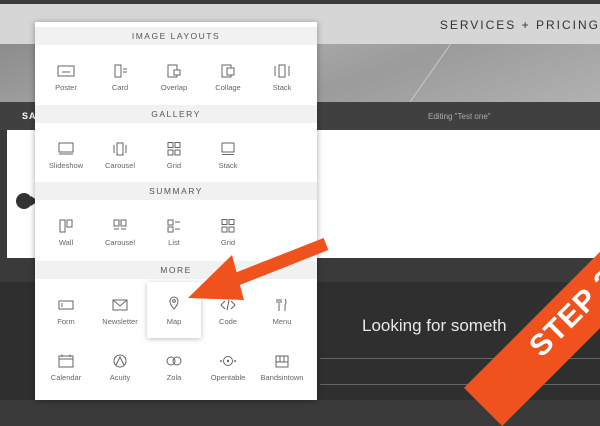 This screenshot has height=426, width=600. I want to click on block-opentable: Opentable, so click(228, 366).